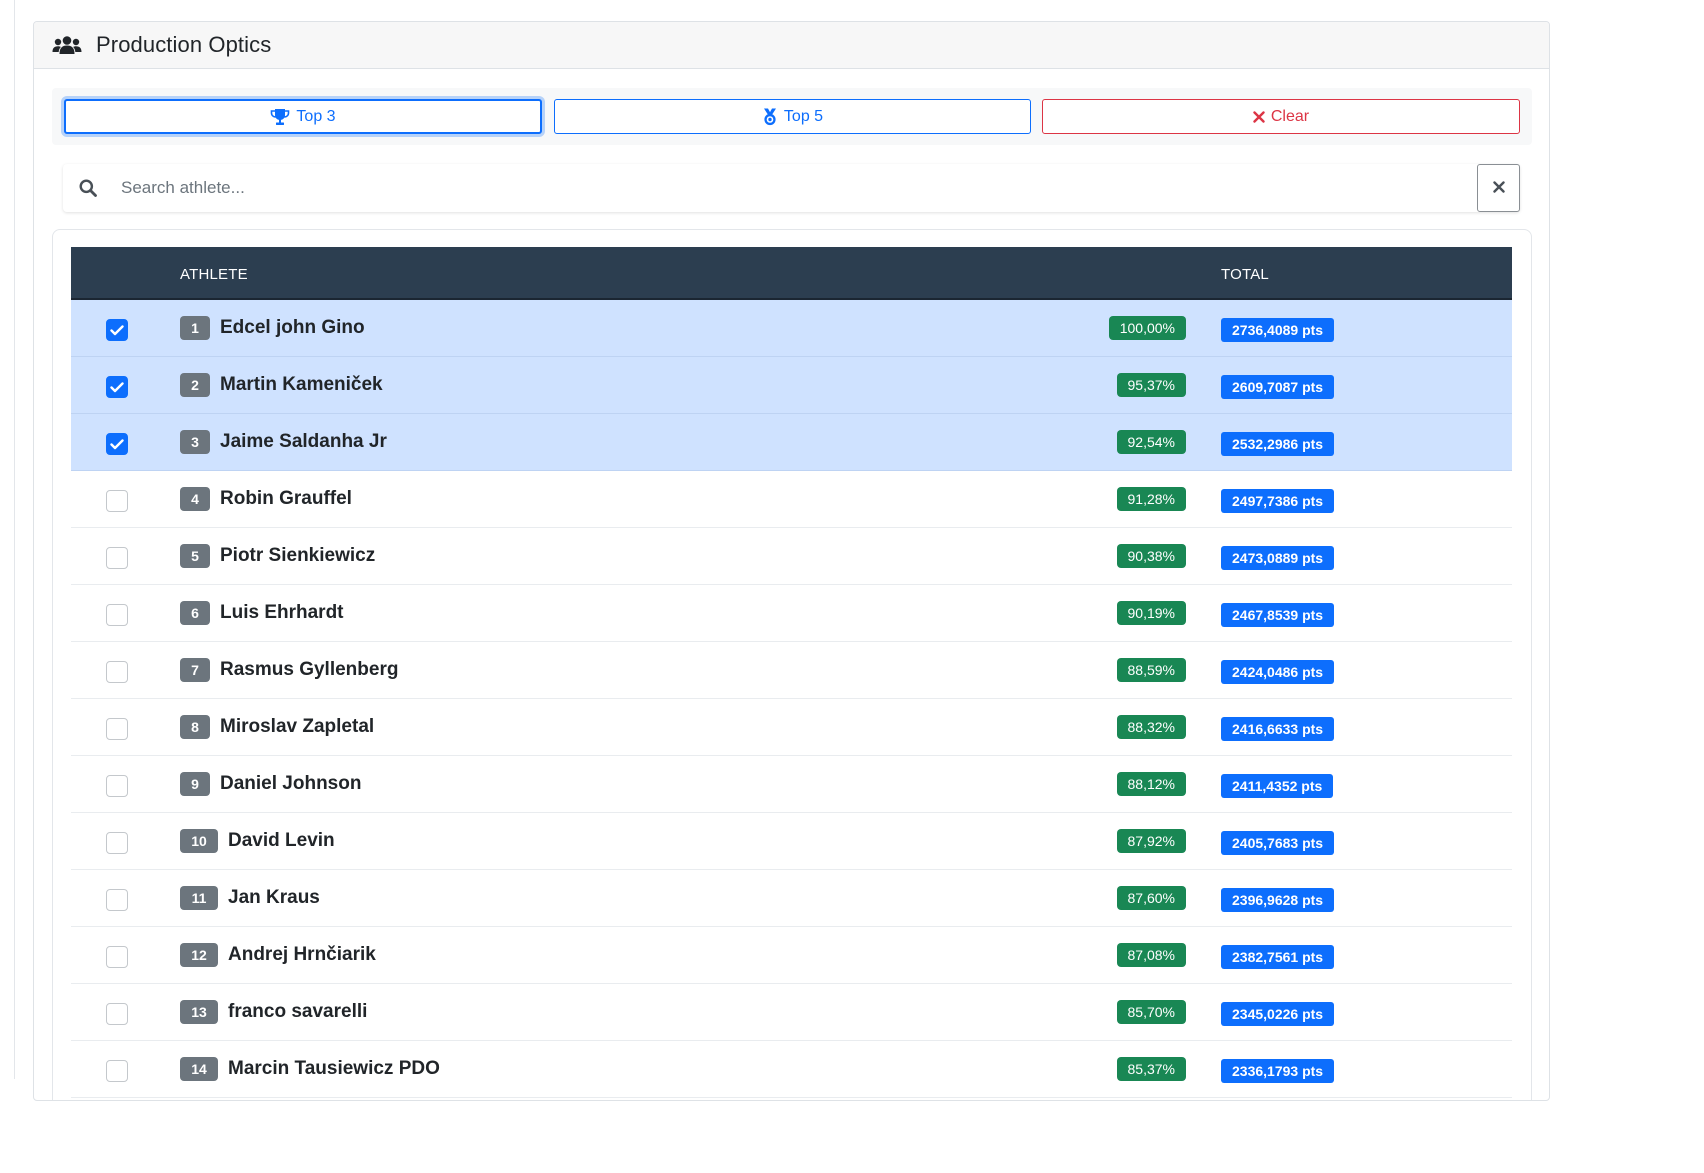  Describe the element at coordinates (1278, 444) in the screenshot. I see `total-points-badge: 2532,2986 pts` at that location.